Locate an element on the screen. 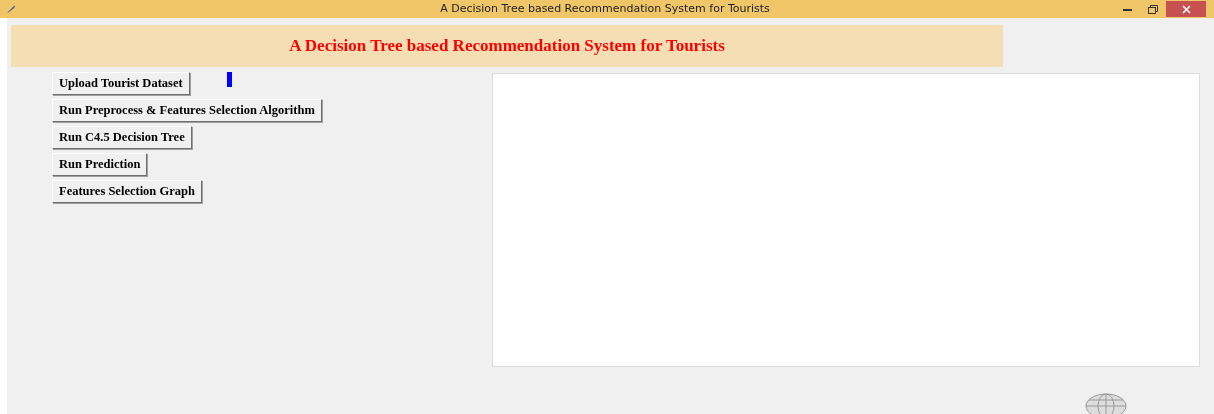 The width and height of the screenshot is (1214, 414). action-button: Run Prediction is located at coordinates (100, 164).